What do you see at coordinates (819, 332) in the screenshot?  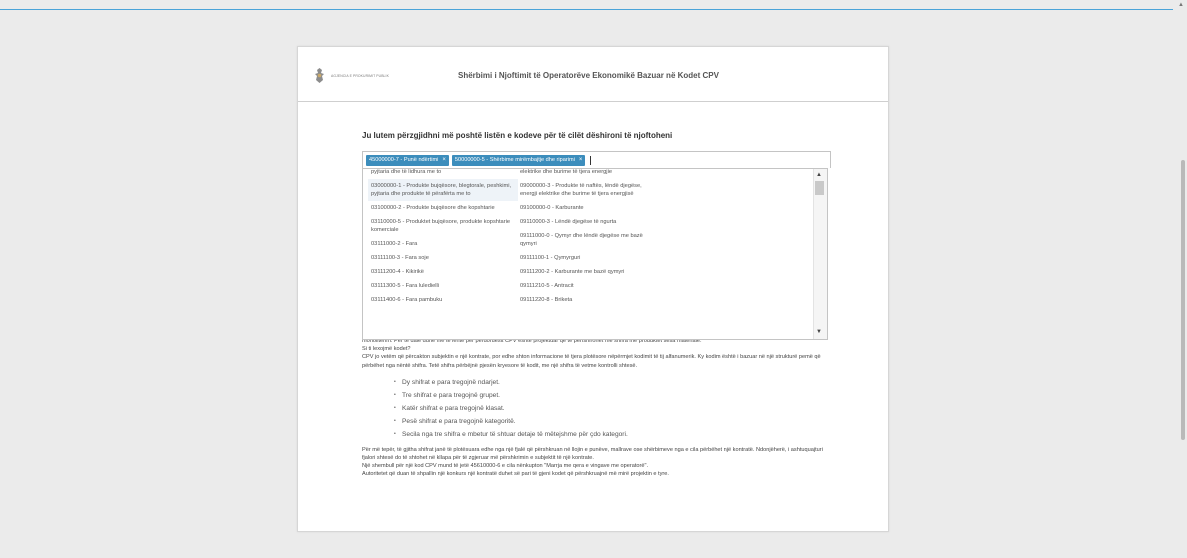 I see `scroll-down-arrow-icon: ▼` at bounding box center [819, 332].